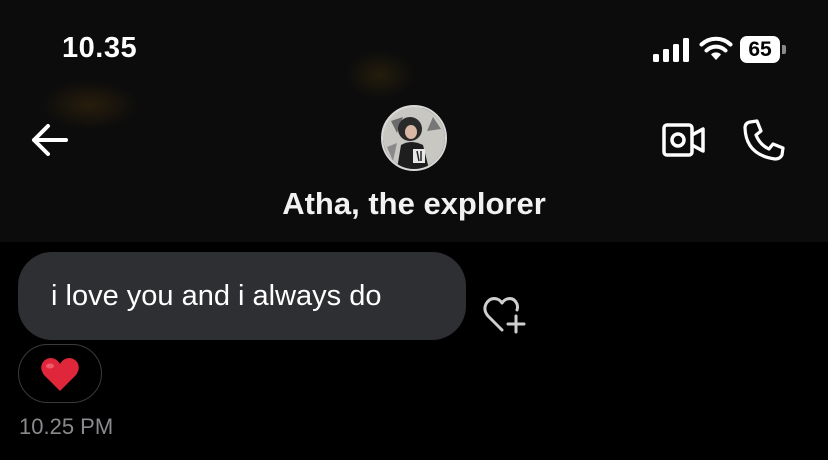 The image size is (828, 460). Describe the element at coordinates (242, 296) in the screenshot. I see `message-bubble: i love you and i always do` at that location.